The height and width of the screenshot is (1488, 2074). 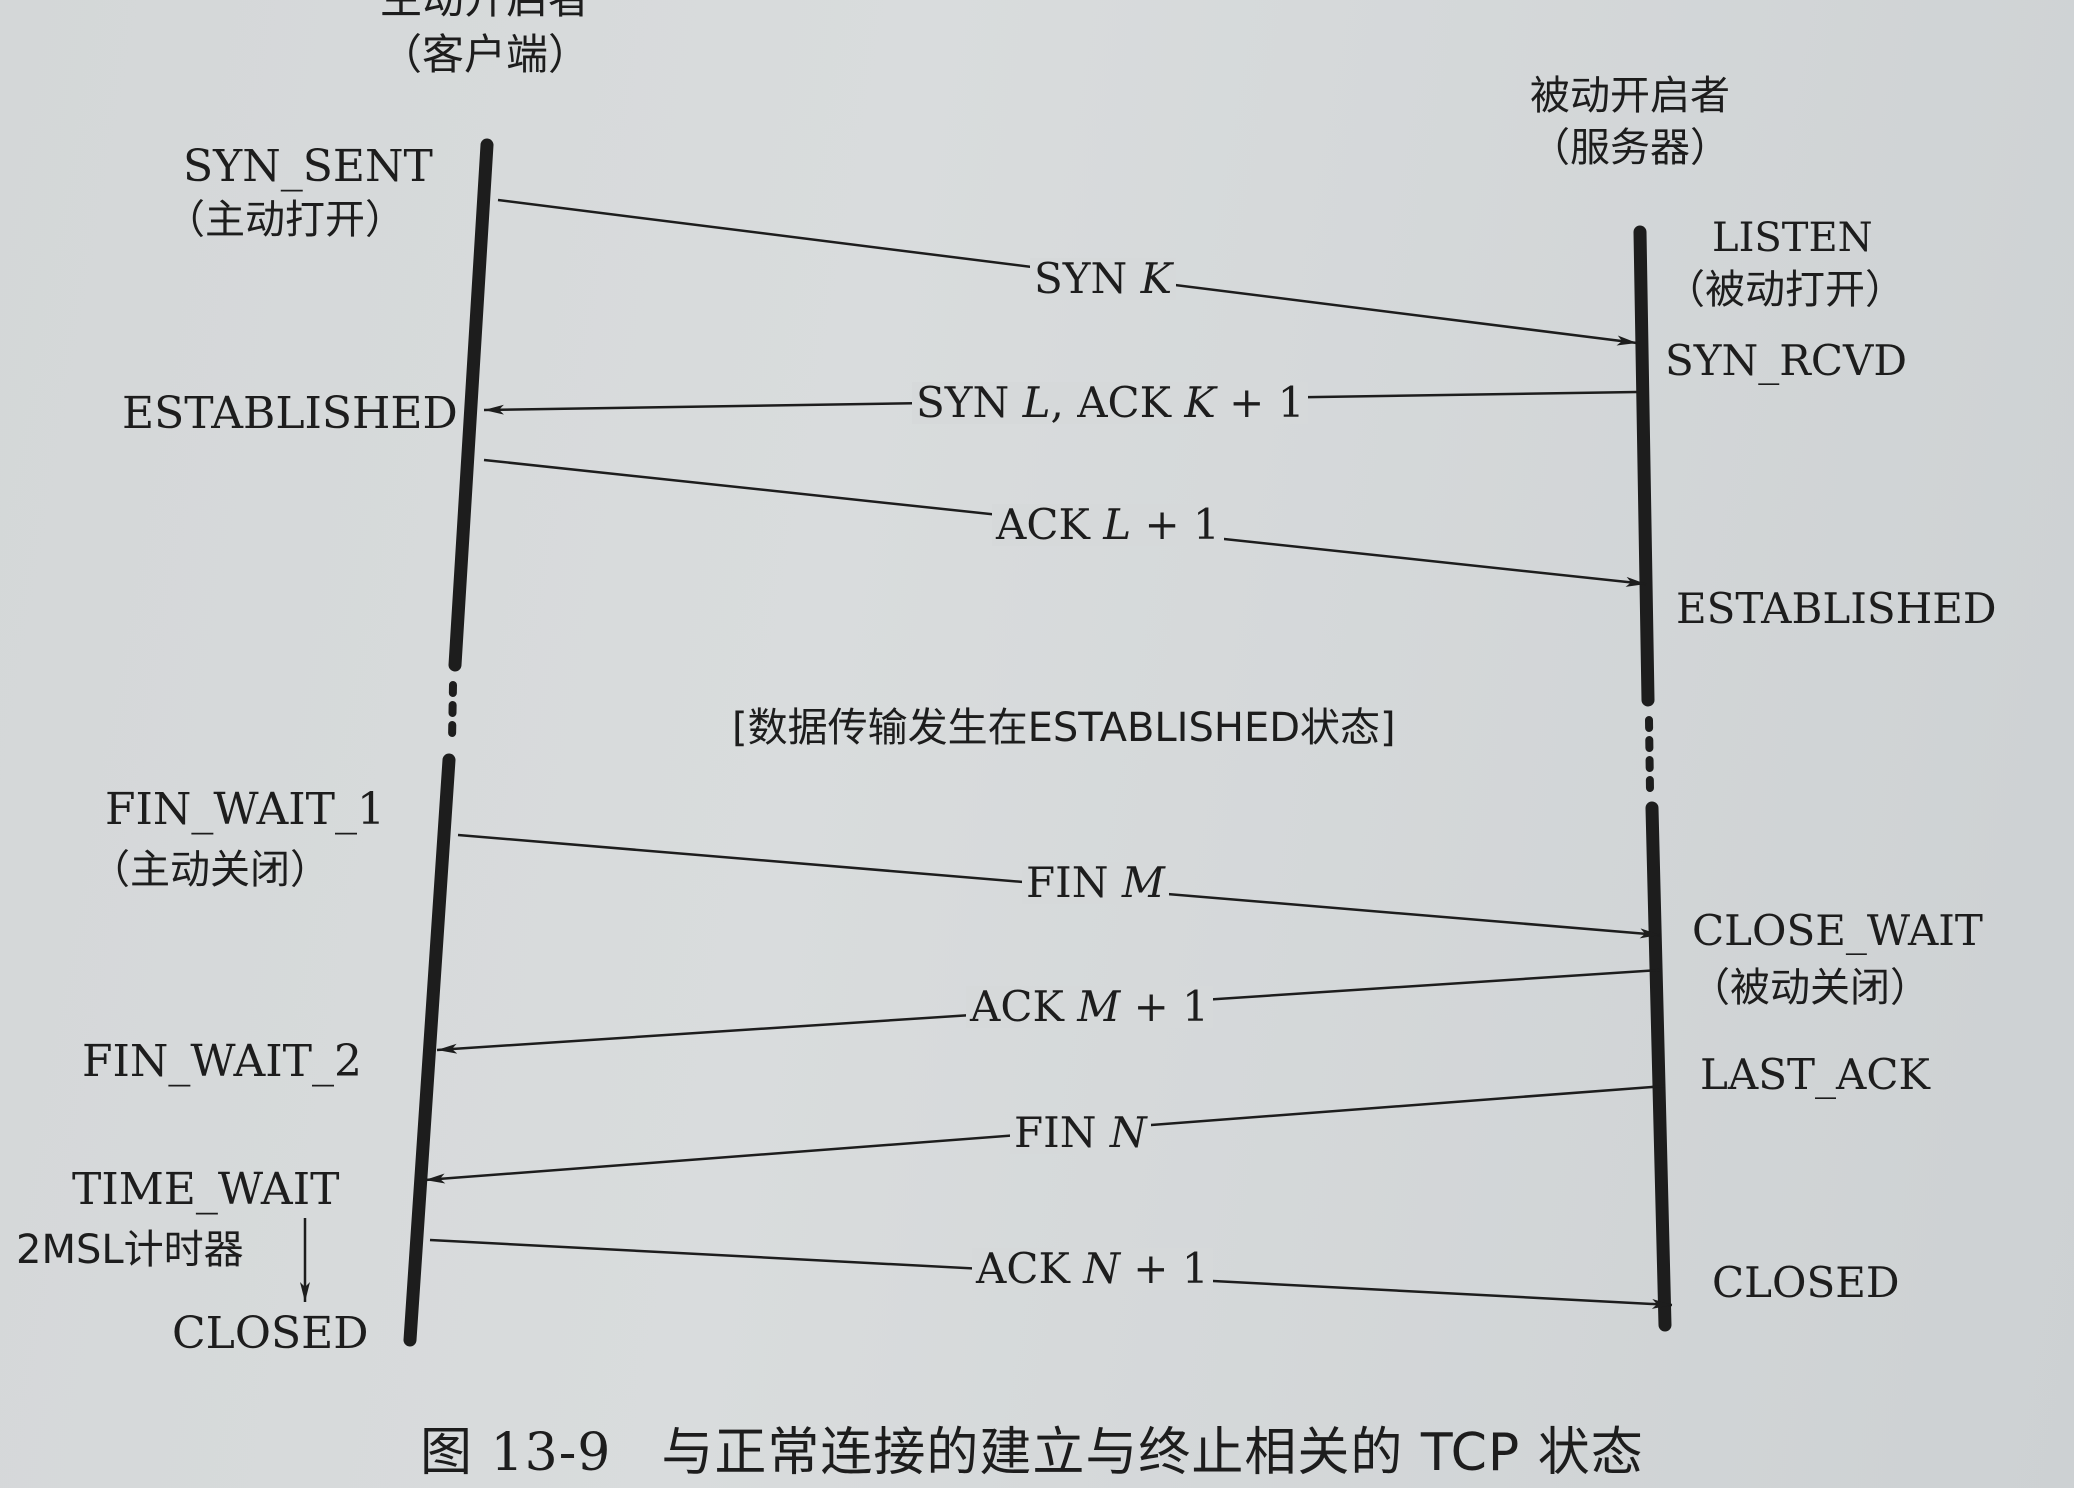 What do you see at coordinates (1128, 1132) in the screenshot?
I see `label-fin-n-var: N` at bounding box center [1128, 1132].